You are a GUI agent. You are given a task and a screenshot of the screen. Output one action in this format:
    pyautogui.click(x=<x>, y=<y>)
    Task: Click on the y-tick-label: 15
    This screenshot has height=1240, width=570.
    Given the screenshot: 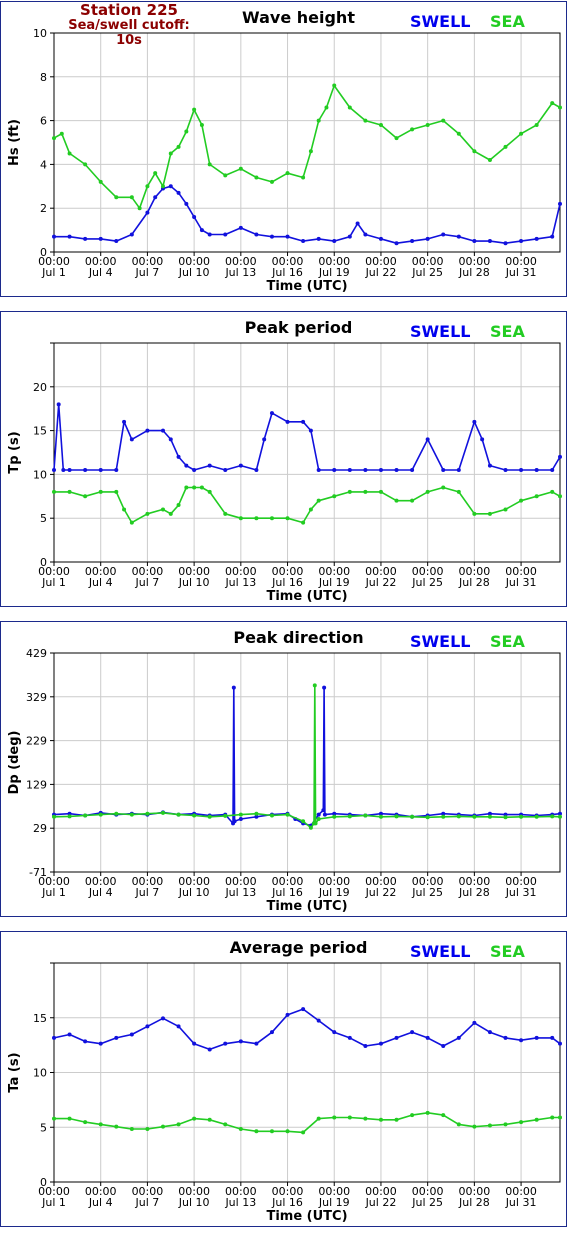 What is the action you would take?
    pyautogui.click(x=40, y=431)
    